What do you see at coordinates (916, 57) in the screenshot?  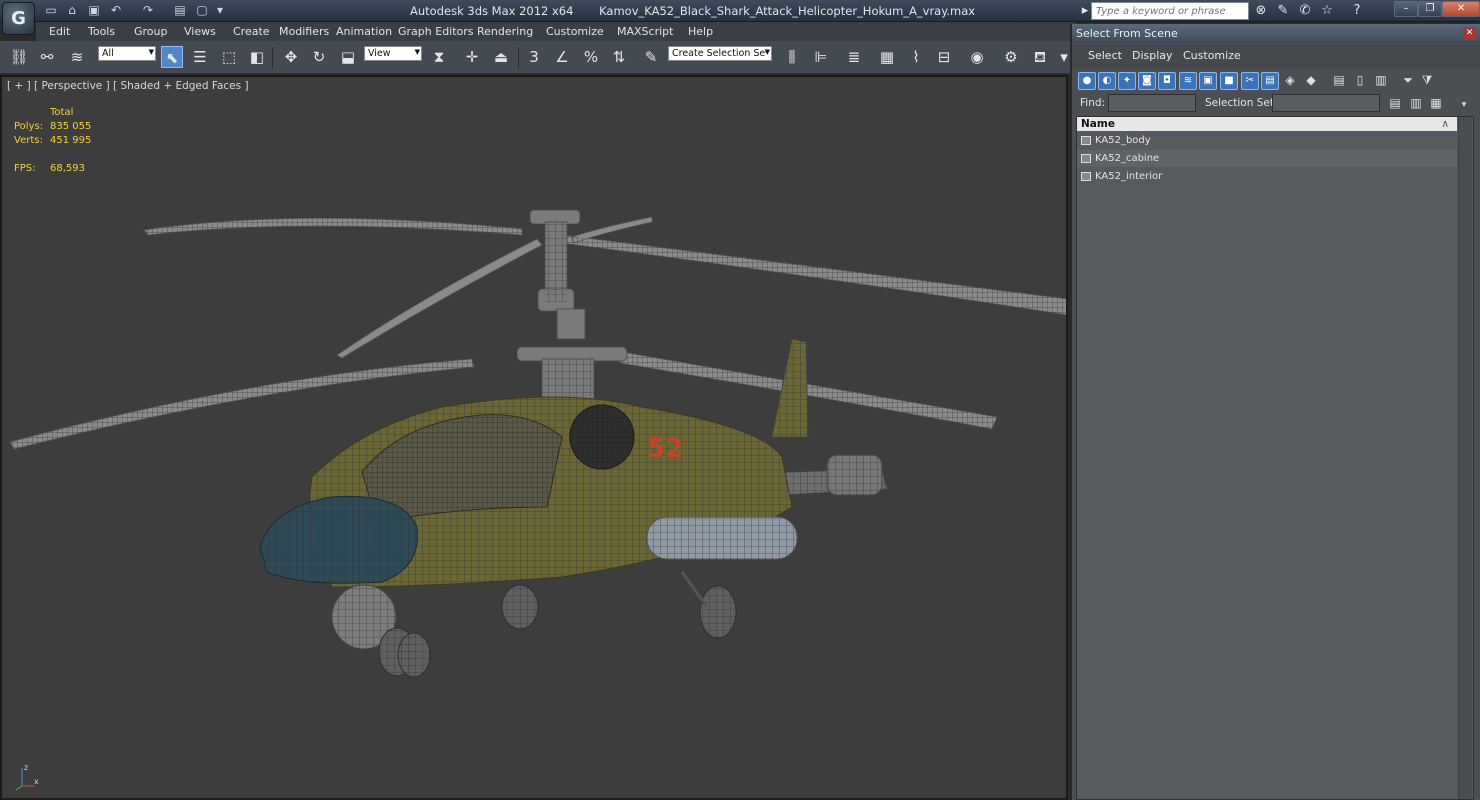 I see `curve-editor-icon: ⌇` at bounding box center [916, 57].